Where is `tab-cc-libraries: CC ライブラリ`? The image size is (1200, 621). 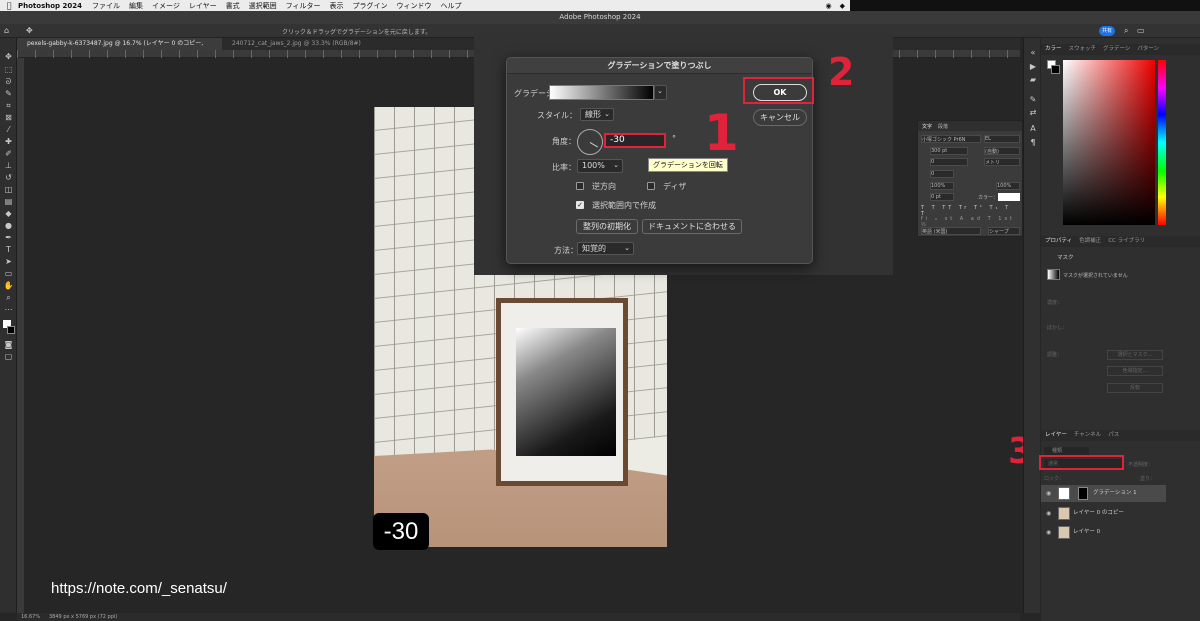 tab-cc-libraries: CC ライブラリ is located at coordinates (1126, 241).